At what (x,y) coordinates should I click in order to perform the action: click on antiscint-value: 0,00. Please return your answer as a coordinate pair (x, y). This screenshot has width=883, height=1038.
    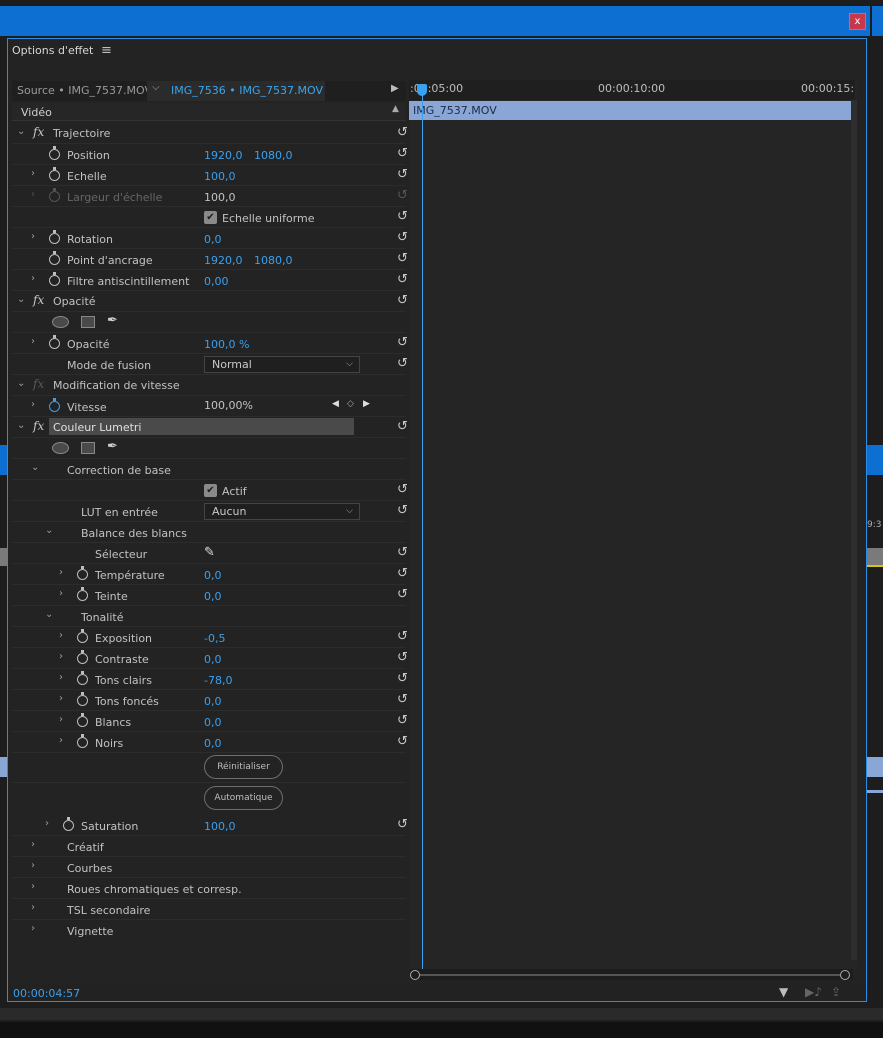
    Looking at the image, I should click on (216, 281).